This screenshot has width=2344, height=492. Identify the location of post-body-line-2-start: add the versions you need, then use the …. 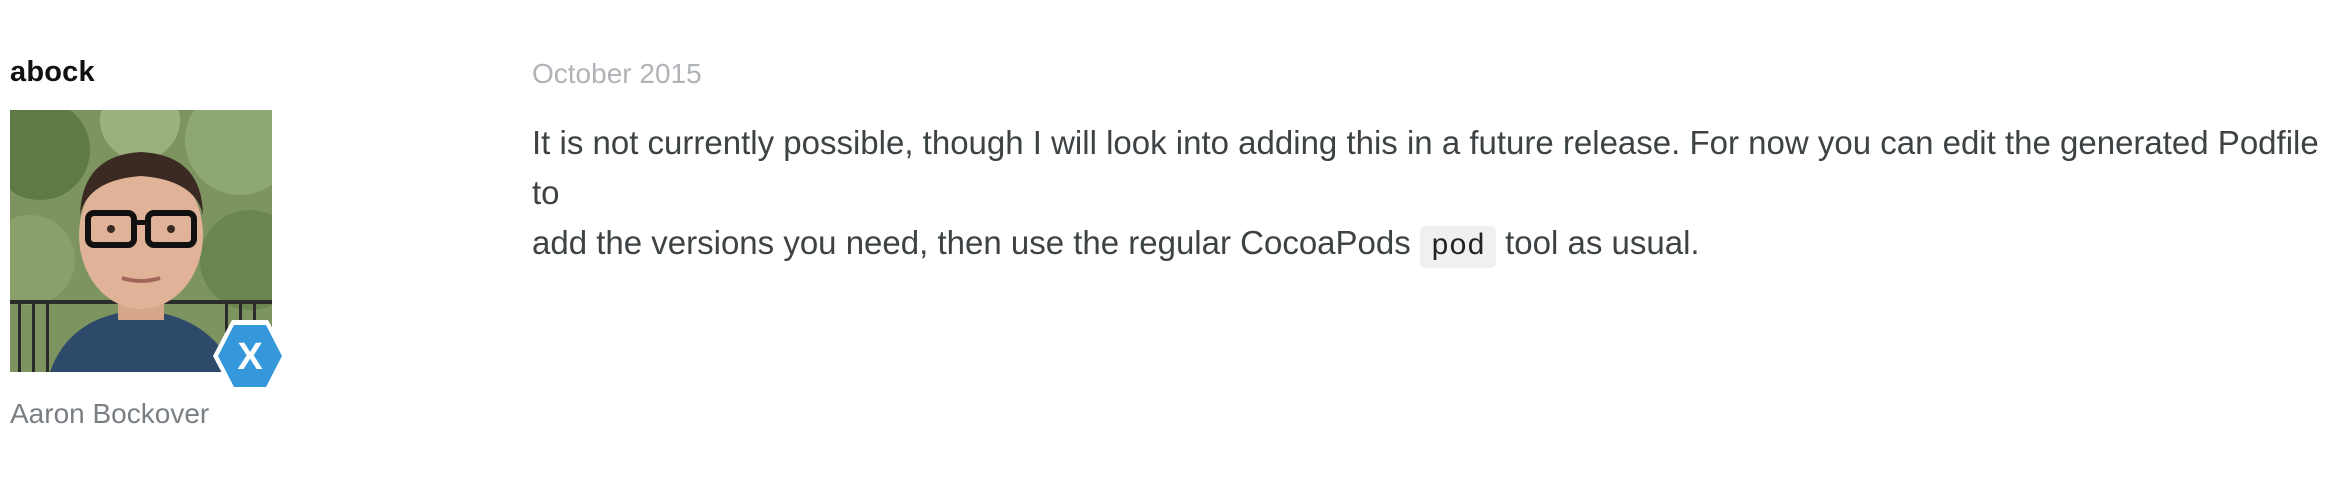
(976, 242).